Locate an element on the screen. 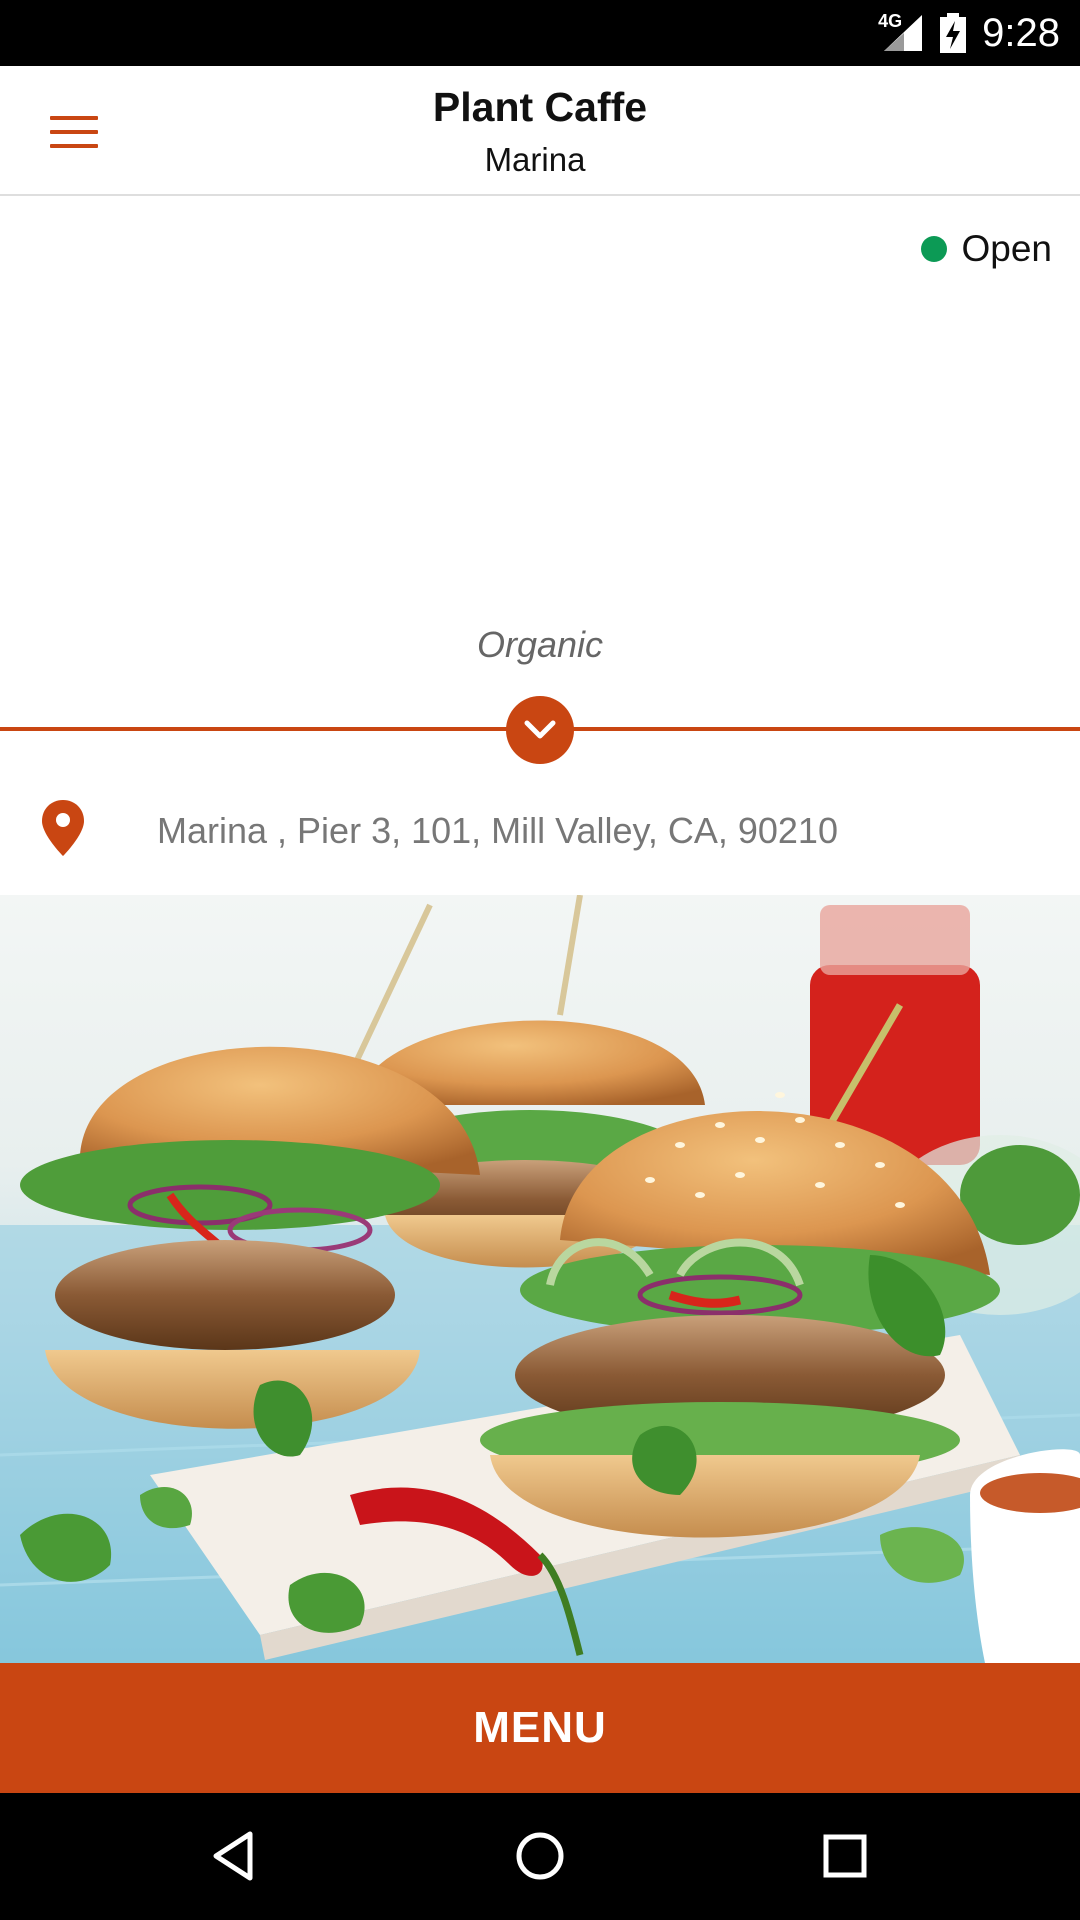 This screenshot has width=1080, height=1920. back-triangle-icon is located at coordinates (236, 1856).